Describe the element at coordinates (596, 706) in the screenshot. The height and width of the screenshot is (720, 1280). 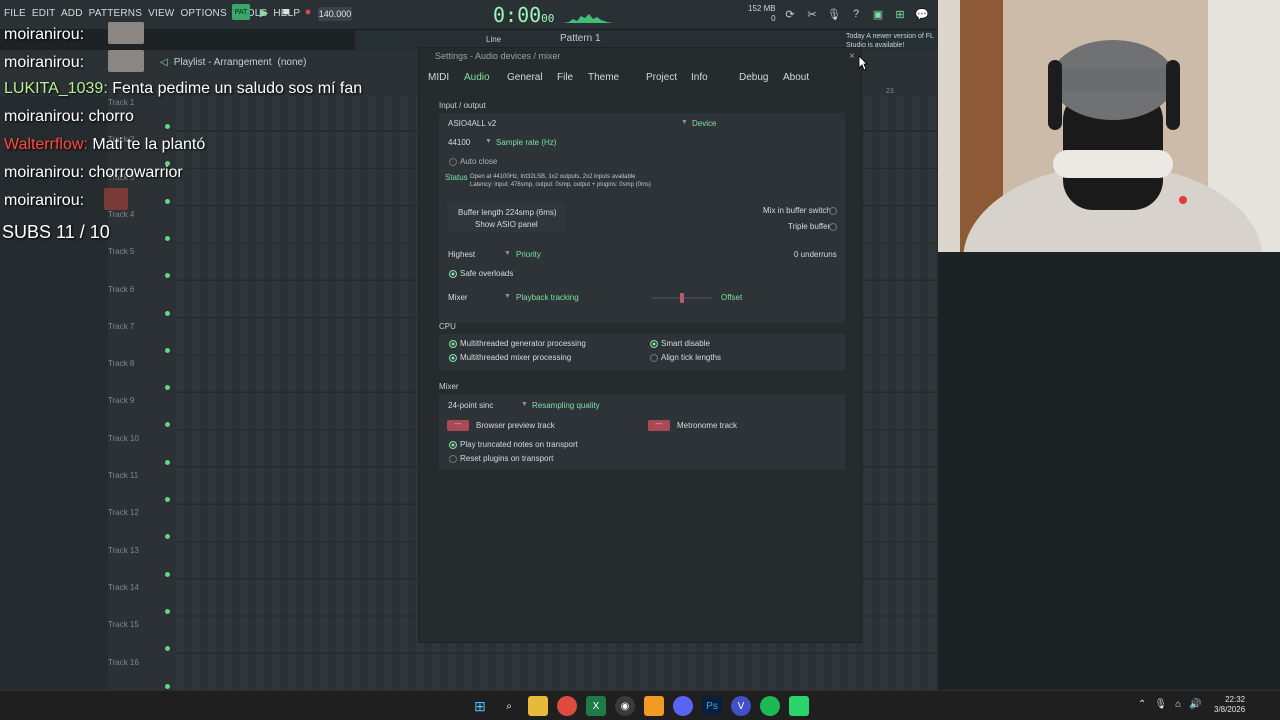
I see `excel-icon: X` at that location.